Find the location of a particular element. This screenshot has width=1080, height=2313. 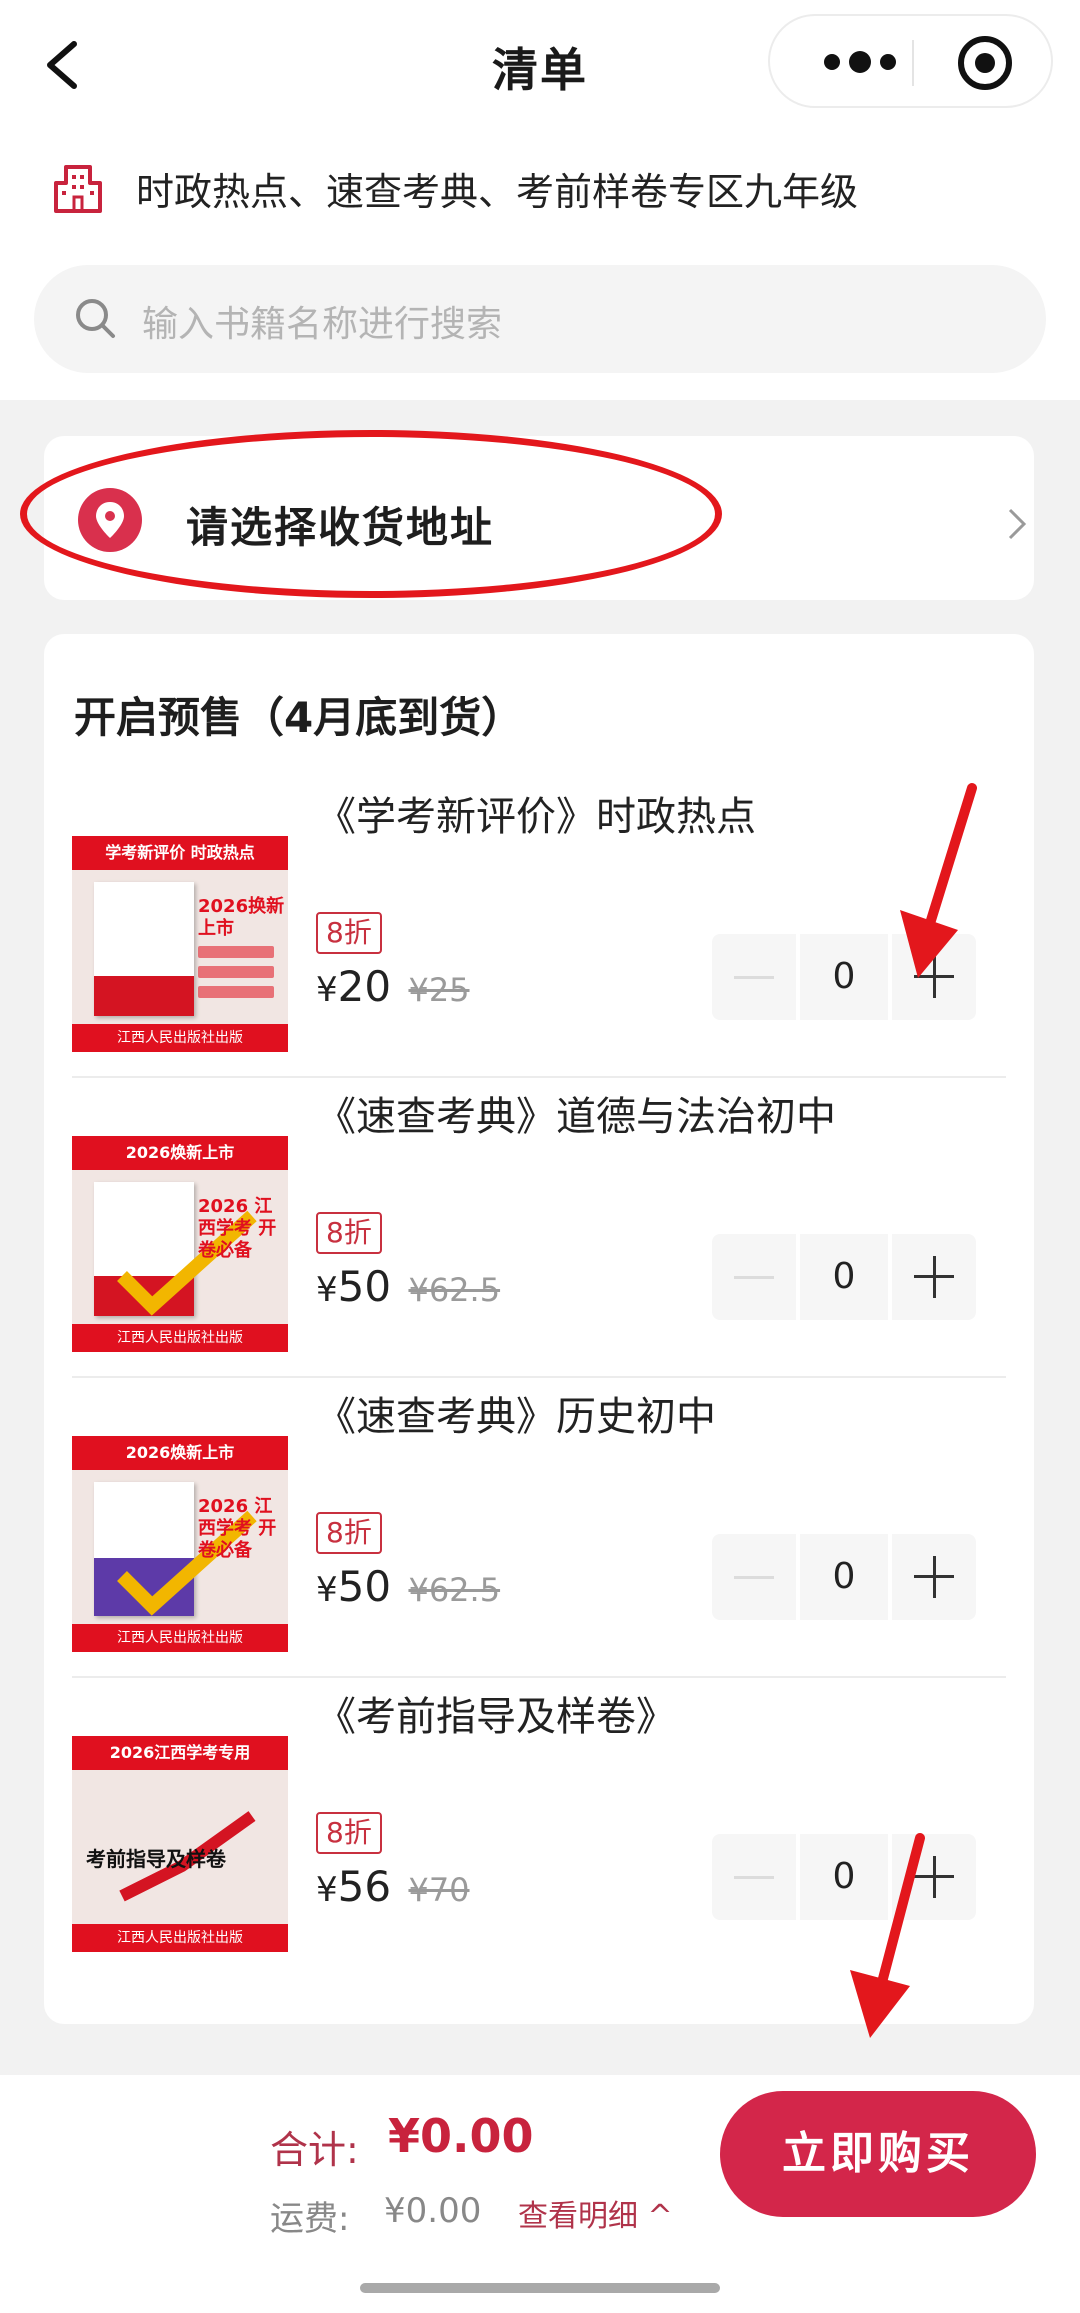

store-header: 时政热点、速查考典、考前样卷专区九年级 is located at coordinates (550, 185).